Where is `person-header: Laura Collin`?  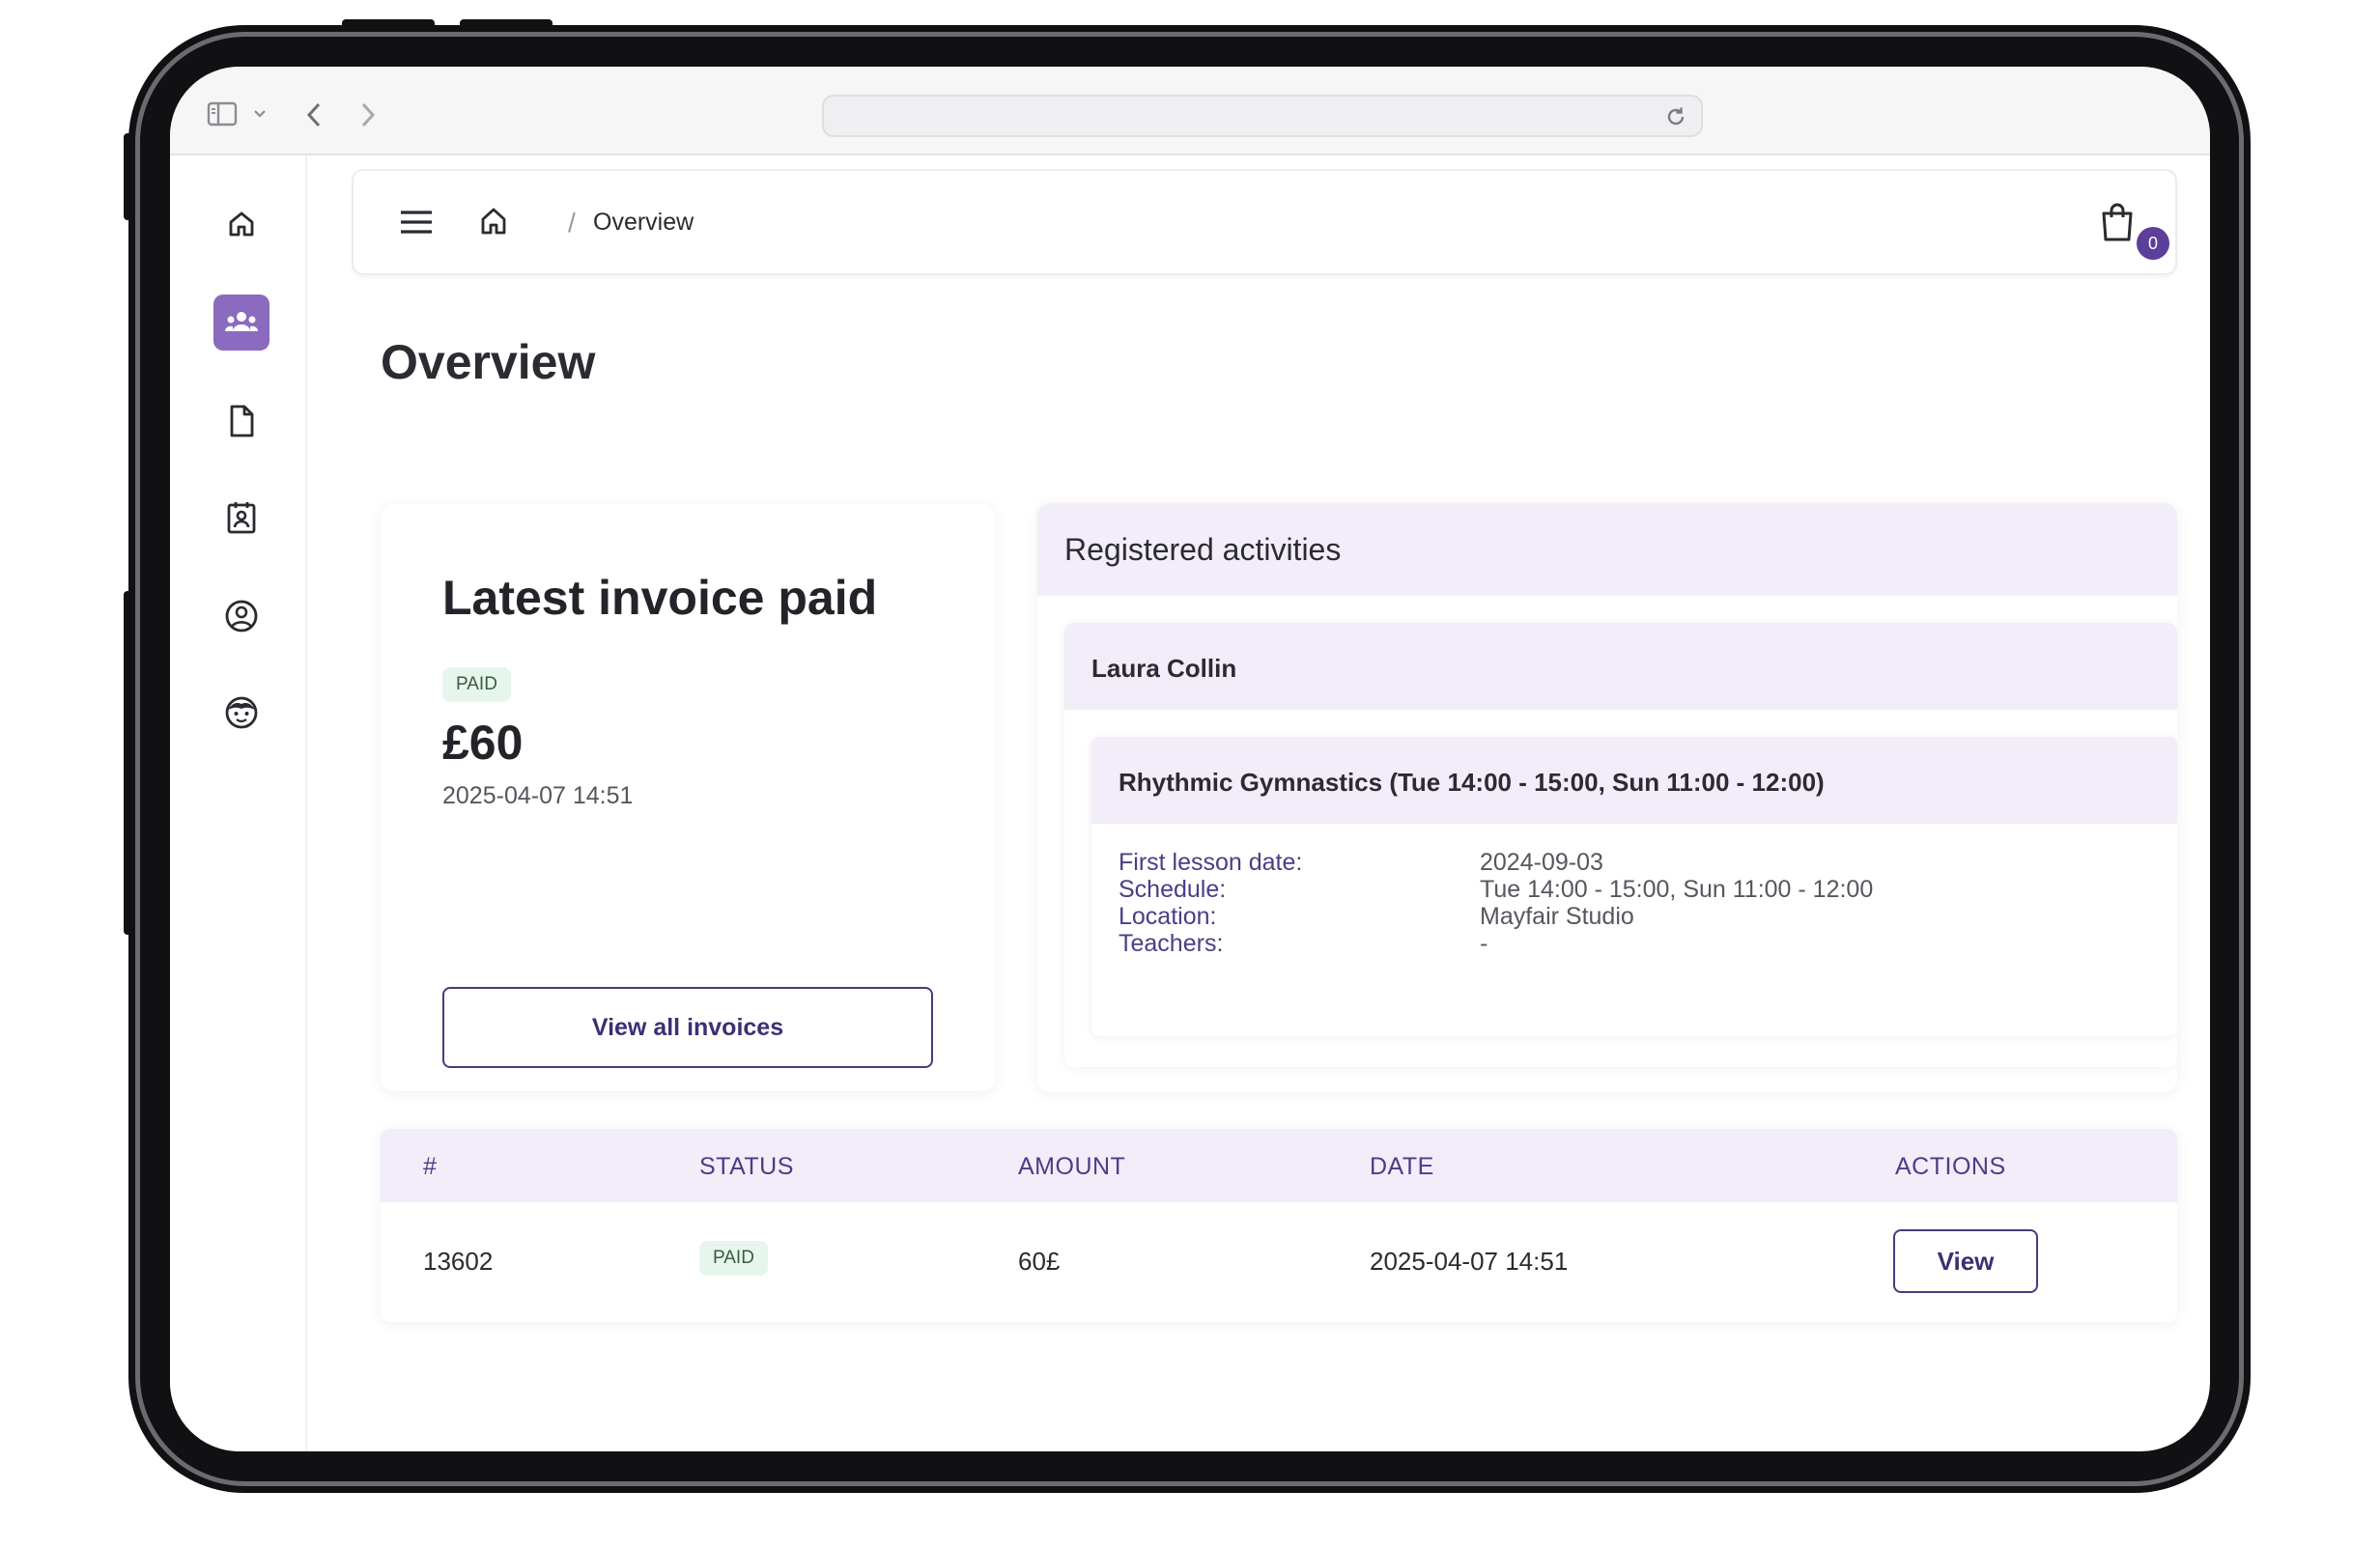 person-header: Laura Collin is located at coordinates (1620, 667).